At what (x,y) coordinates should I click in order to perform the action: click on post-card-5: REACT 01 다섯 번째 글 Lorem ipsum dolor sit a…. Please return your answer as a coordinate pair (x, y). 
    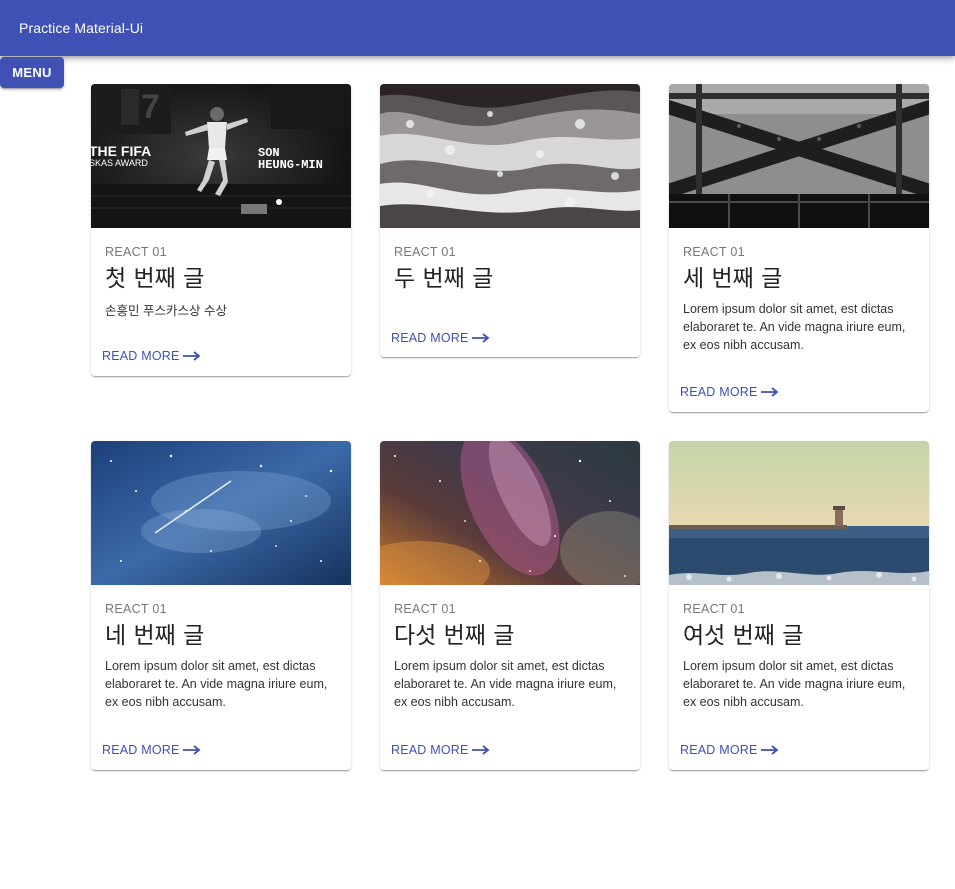
    Looking at the image, I should click on (510, 605).